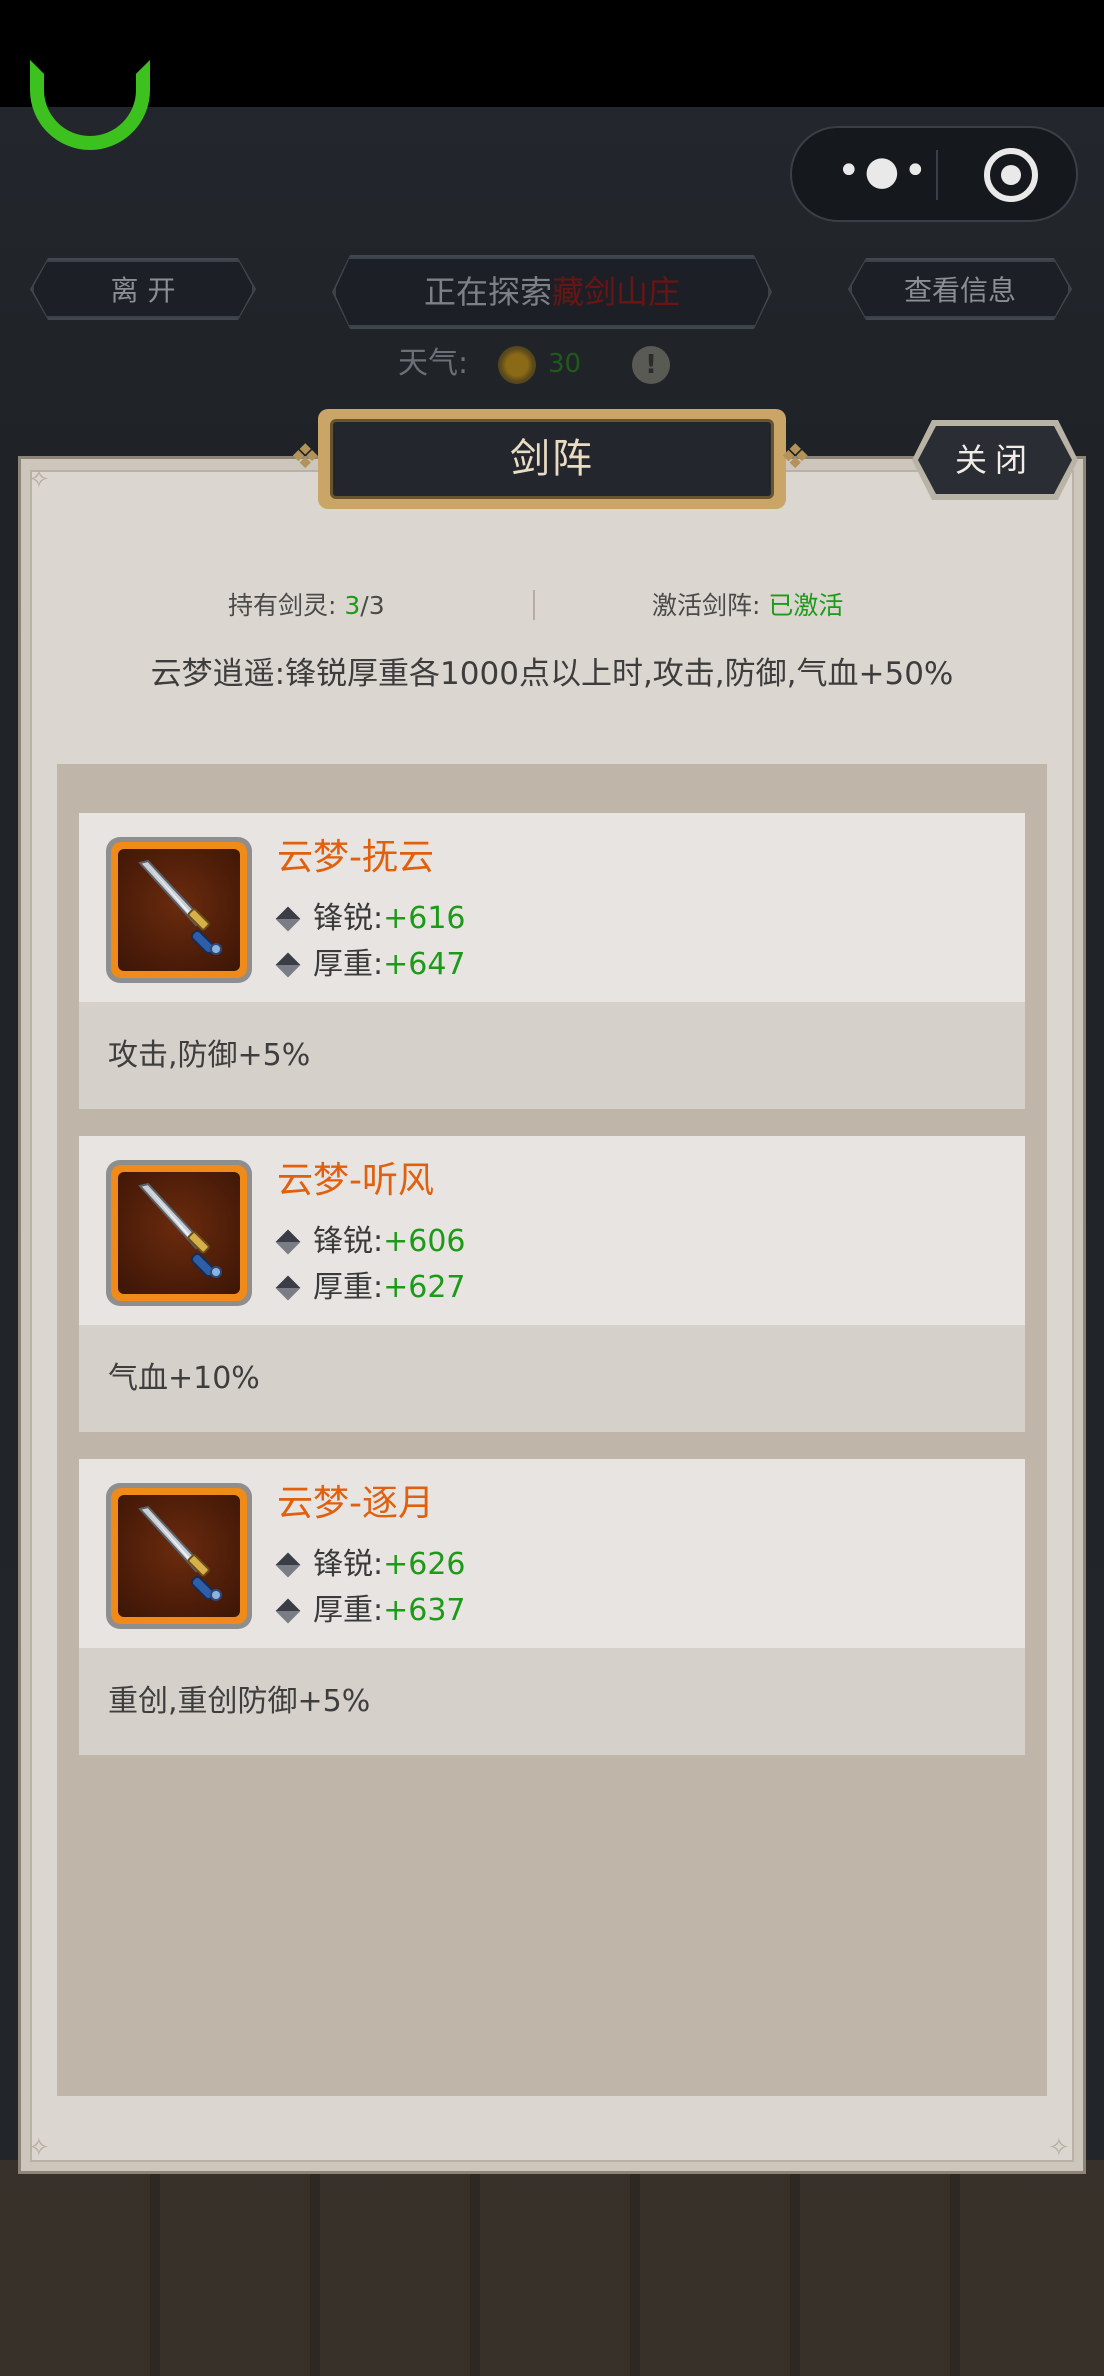 Image resolution: width=1104 pixels, height=2376 pixels. What do you see at coordinates (1011, 175) in the screenshot?
I see `target-circle-icon` at bounding box center [1011, 175].